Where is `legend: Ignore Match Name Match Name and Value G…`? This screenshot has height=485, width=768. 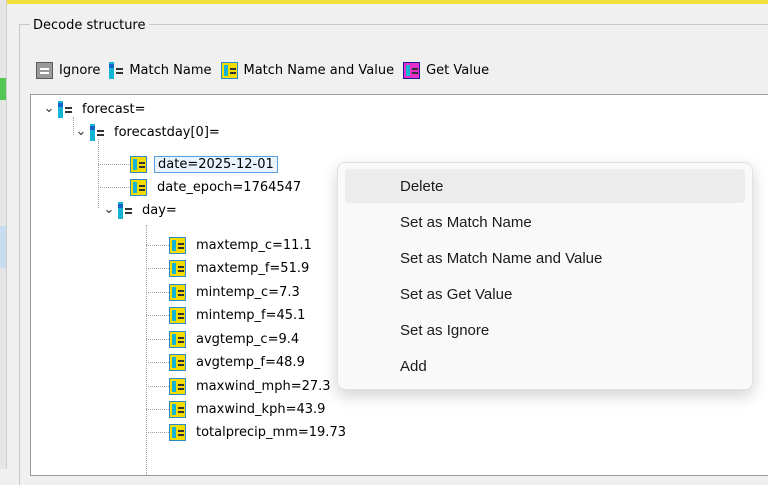
legend: Ignore Match Name Match Name and Value G… is located at coordinates (267, 70).